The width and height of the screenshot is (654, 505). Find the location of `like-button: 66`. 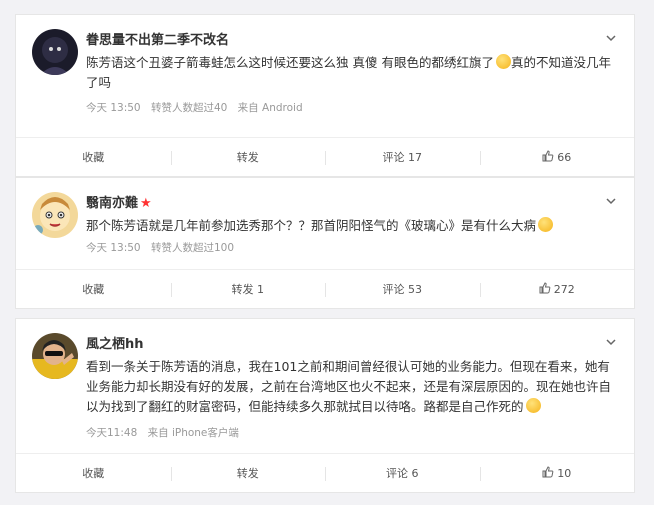

like-button: 66 is located at coordinates (557, 158).